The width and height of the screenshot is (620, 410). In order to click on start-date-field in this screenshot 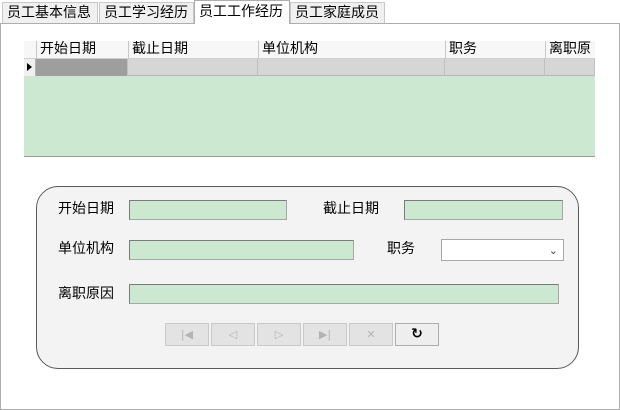, I will do `click(208, 210)`.